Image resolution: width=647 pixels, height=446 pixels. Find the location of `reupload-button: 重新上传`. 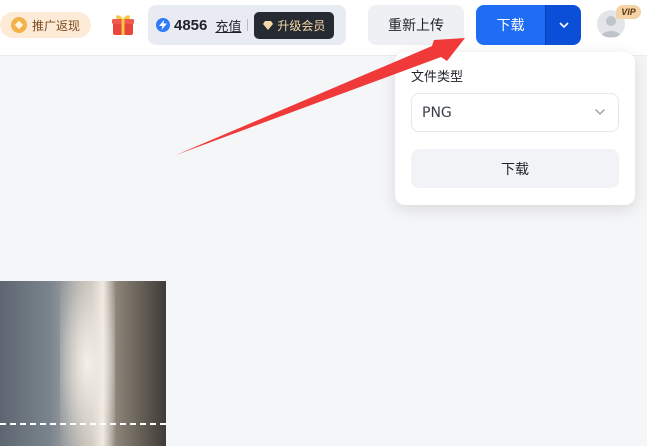

reupload-button: 重新上传 is located at coordinates (416, 25).